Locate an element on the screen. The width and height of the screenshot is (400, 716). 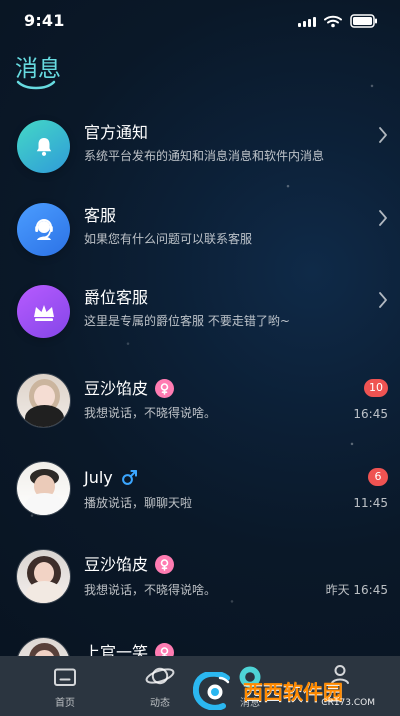
tab-message-label: 消息 is located at coordinates (250, 703).